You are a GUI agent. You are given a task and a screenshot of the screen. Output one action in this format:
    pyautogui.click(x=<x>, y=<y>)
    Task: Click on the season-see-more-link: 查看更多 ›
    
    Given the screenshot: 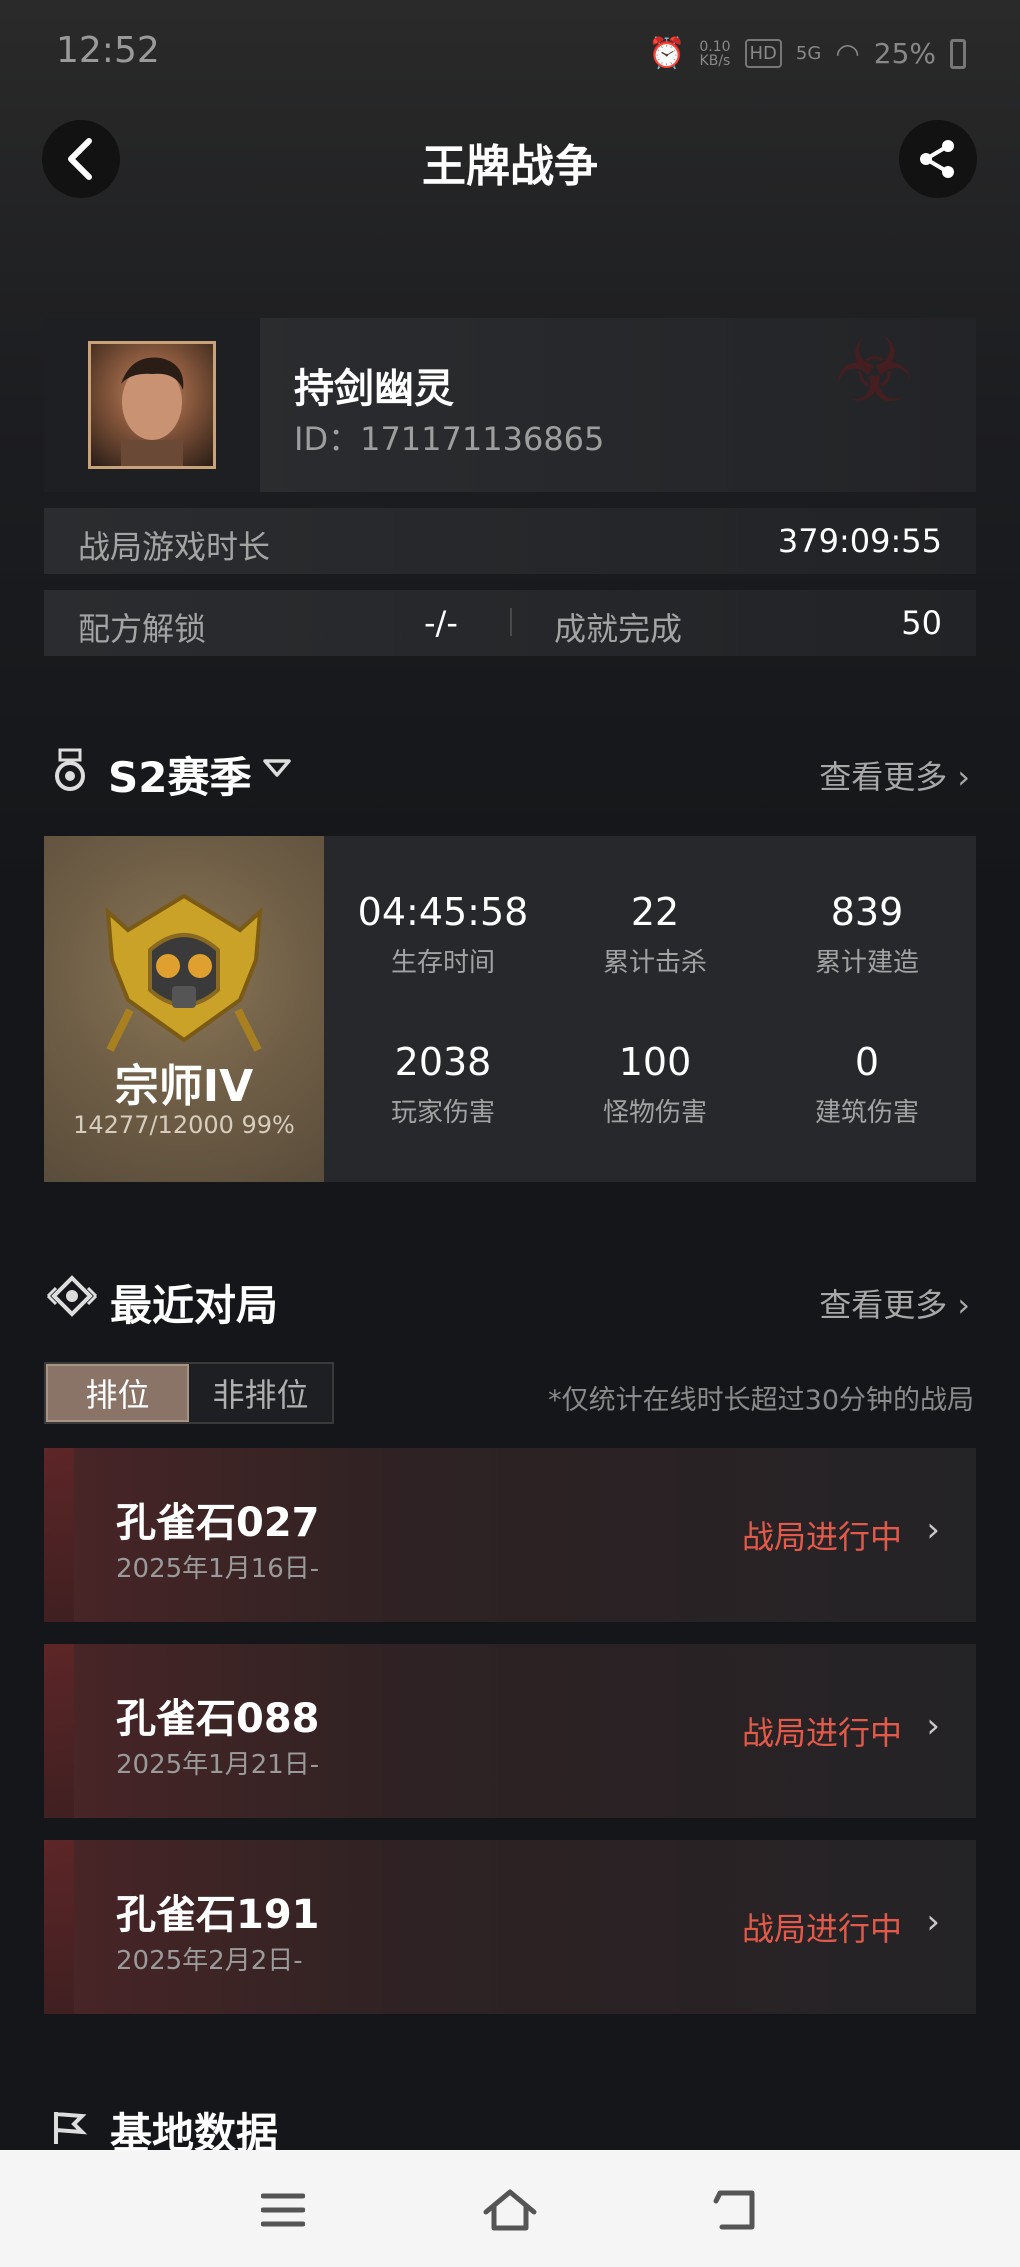 What is the action you would take?
    pyautogui.click(x=894, y=775)
    